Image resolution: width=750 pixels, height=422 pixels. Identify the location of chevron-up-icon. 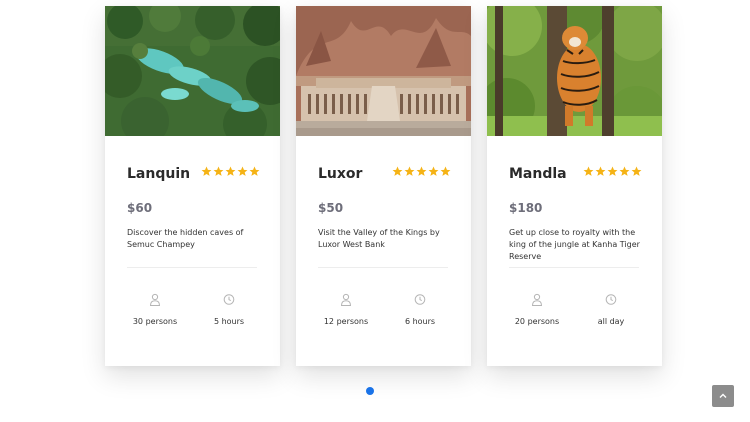
(723, 395).